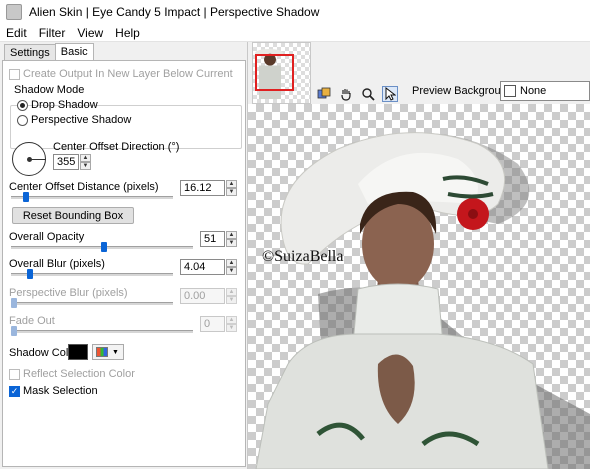 This screenshot has width=590, height=469. Describe the element at coordinates (30, 52) in the screenshot. I see `tab-settings: Settings` at that location.